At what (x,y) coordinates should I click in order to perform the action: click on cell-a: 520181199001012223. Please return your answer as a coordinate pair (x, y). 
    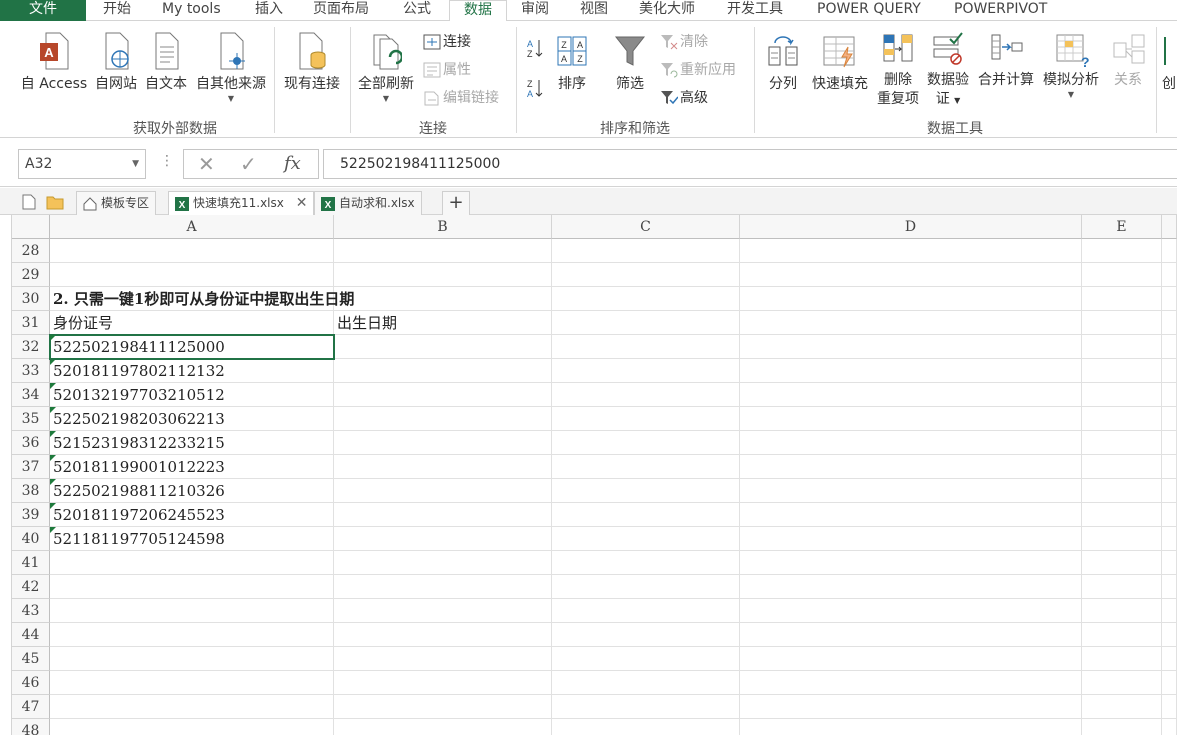
    Looking at the image, I should click on (192, 467).